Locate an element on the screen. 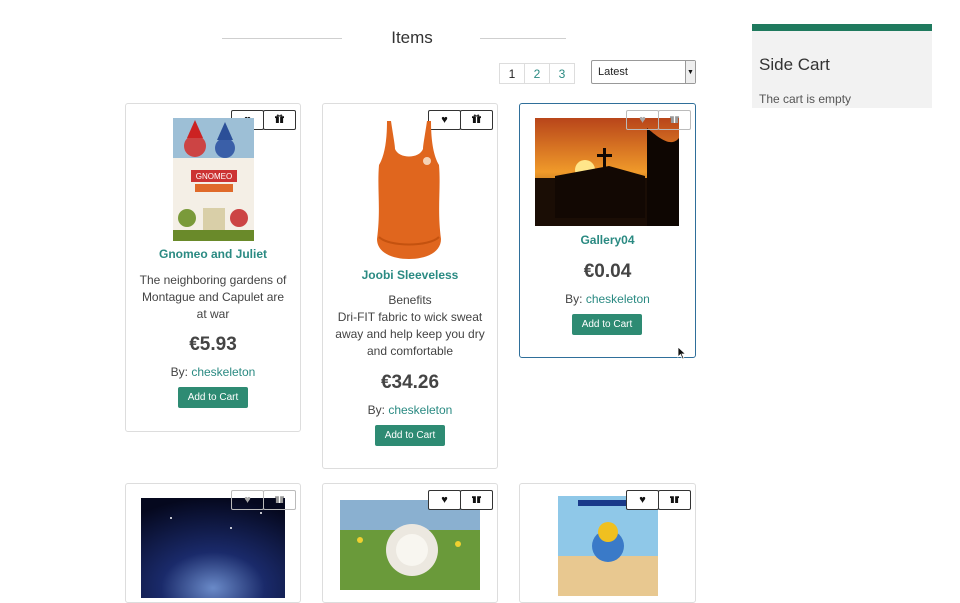 Image resolution: width=960 pixels, height=603 pixels. page-2-button: 2 is located at coordinates (537, 73).